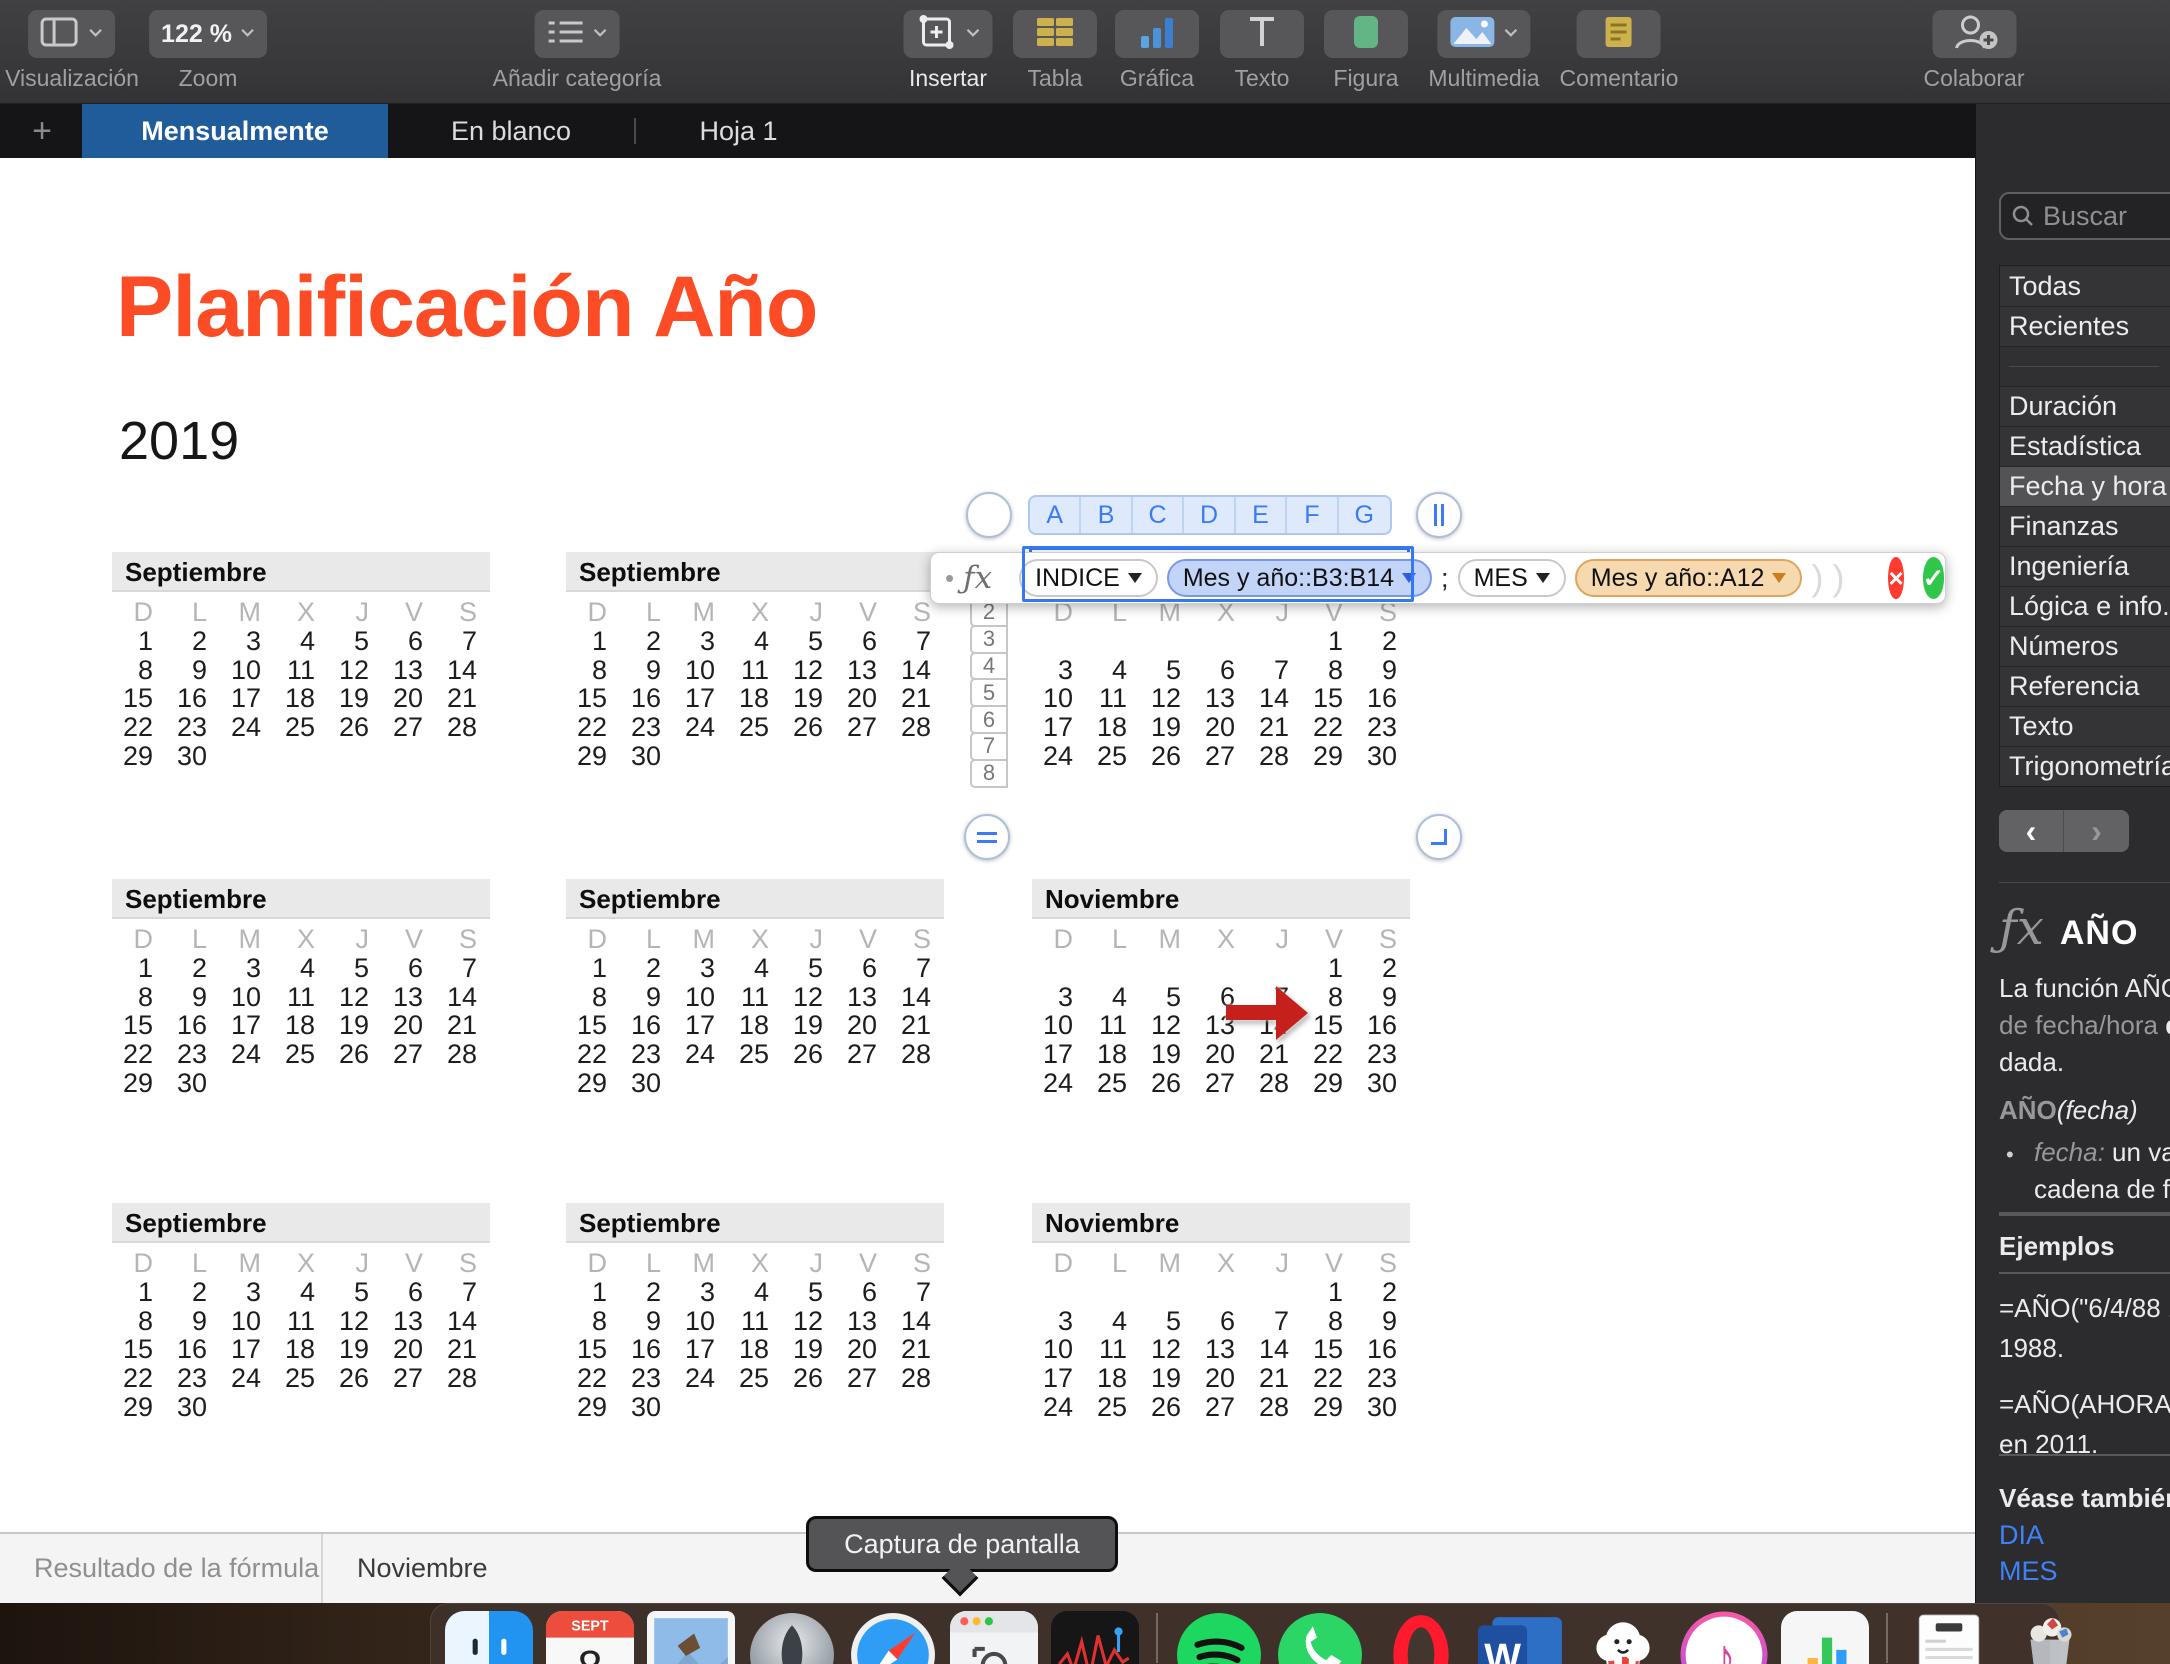 This screenshot has height=1664, width=2170. I want to click on category-item-duración: Duración, so click(2085, 406).